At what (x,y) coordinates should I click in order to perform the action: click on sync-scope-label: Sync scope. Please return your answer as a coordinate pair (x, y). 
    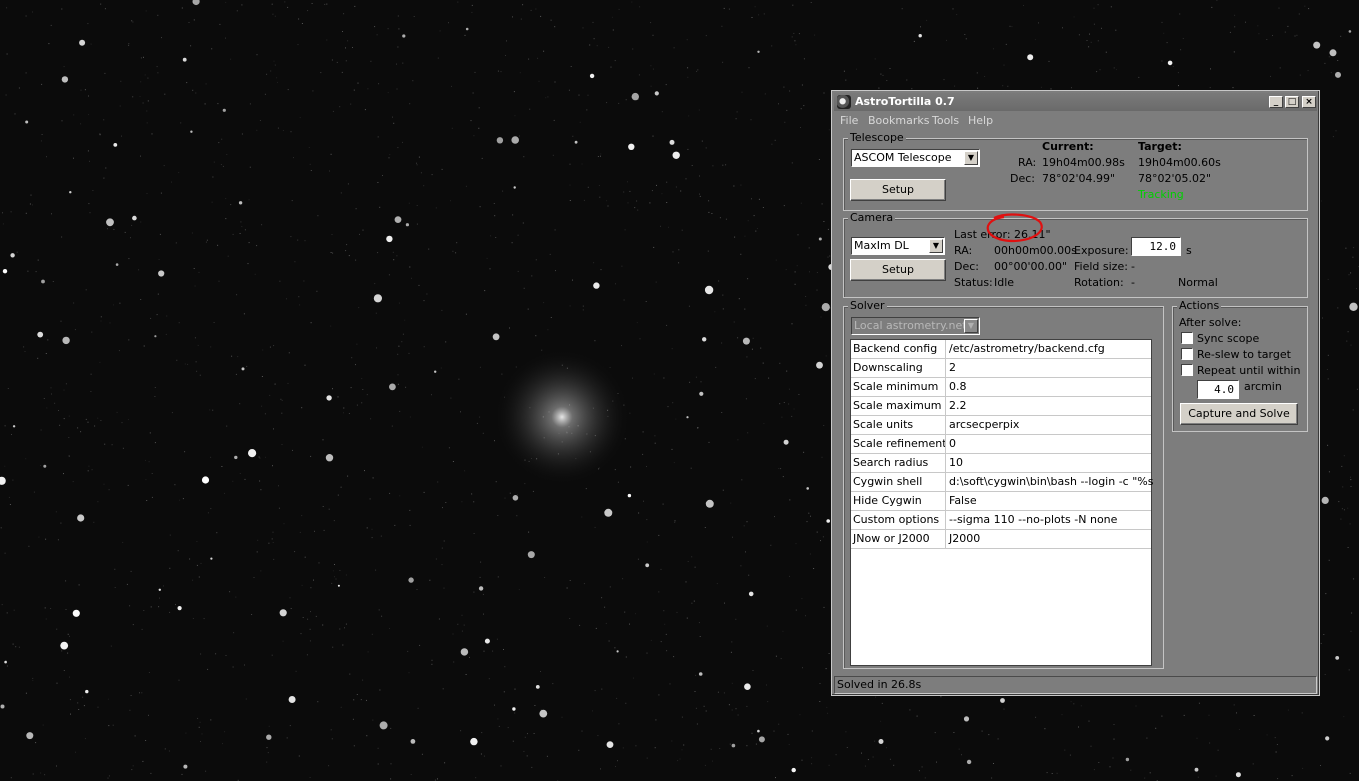
    Looking at the image, I should click on (1228, 338).